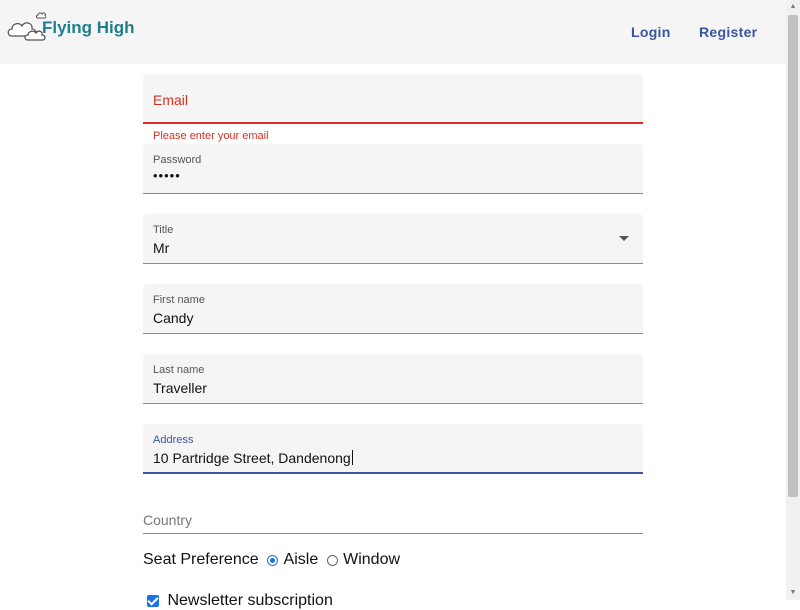 The image size is (800, 610). Describe the element at coordinates (249, 600) in the screenshot. I see `newsletter-label: Newsletter subscription` at that location.